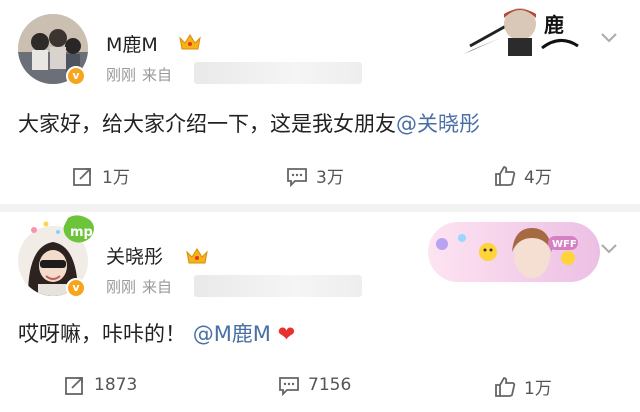 The width and height of the screenshot is (640, 412). I want to click on action-bar: 1873 7156 1万, so click(320, 389).